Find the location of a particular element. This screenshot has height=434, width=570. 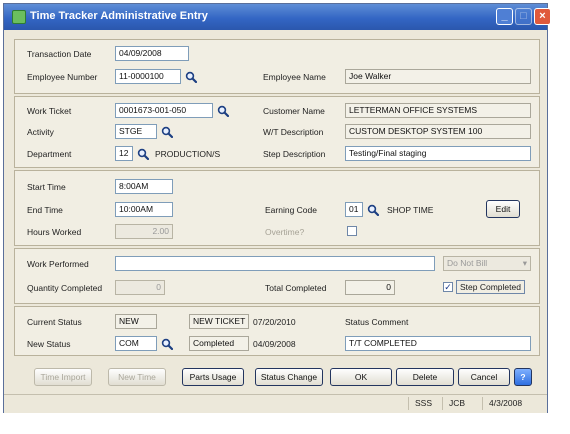

wt-description-label: W/T Description is located at coordinates (293, 132).